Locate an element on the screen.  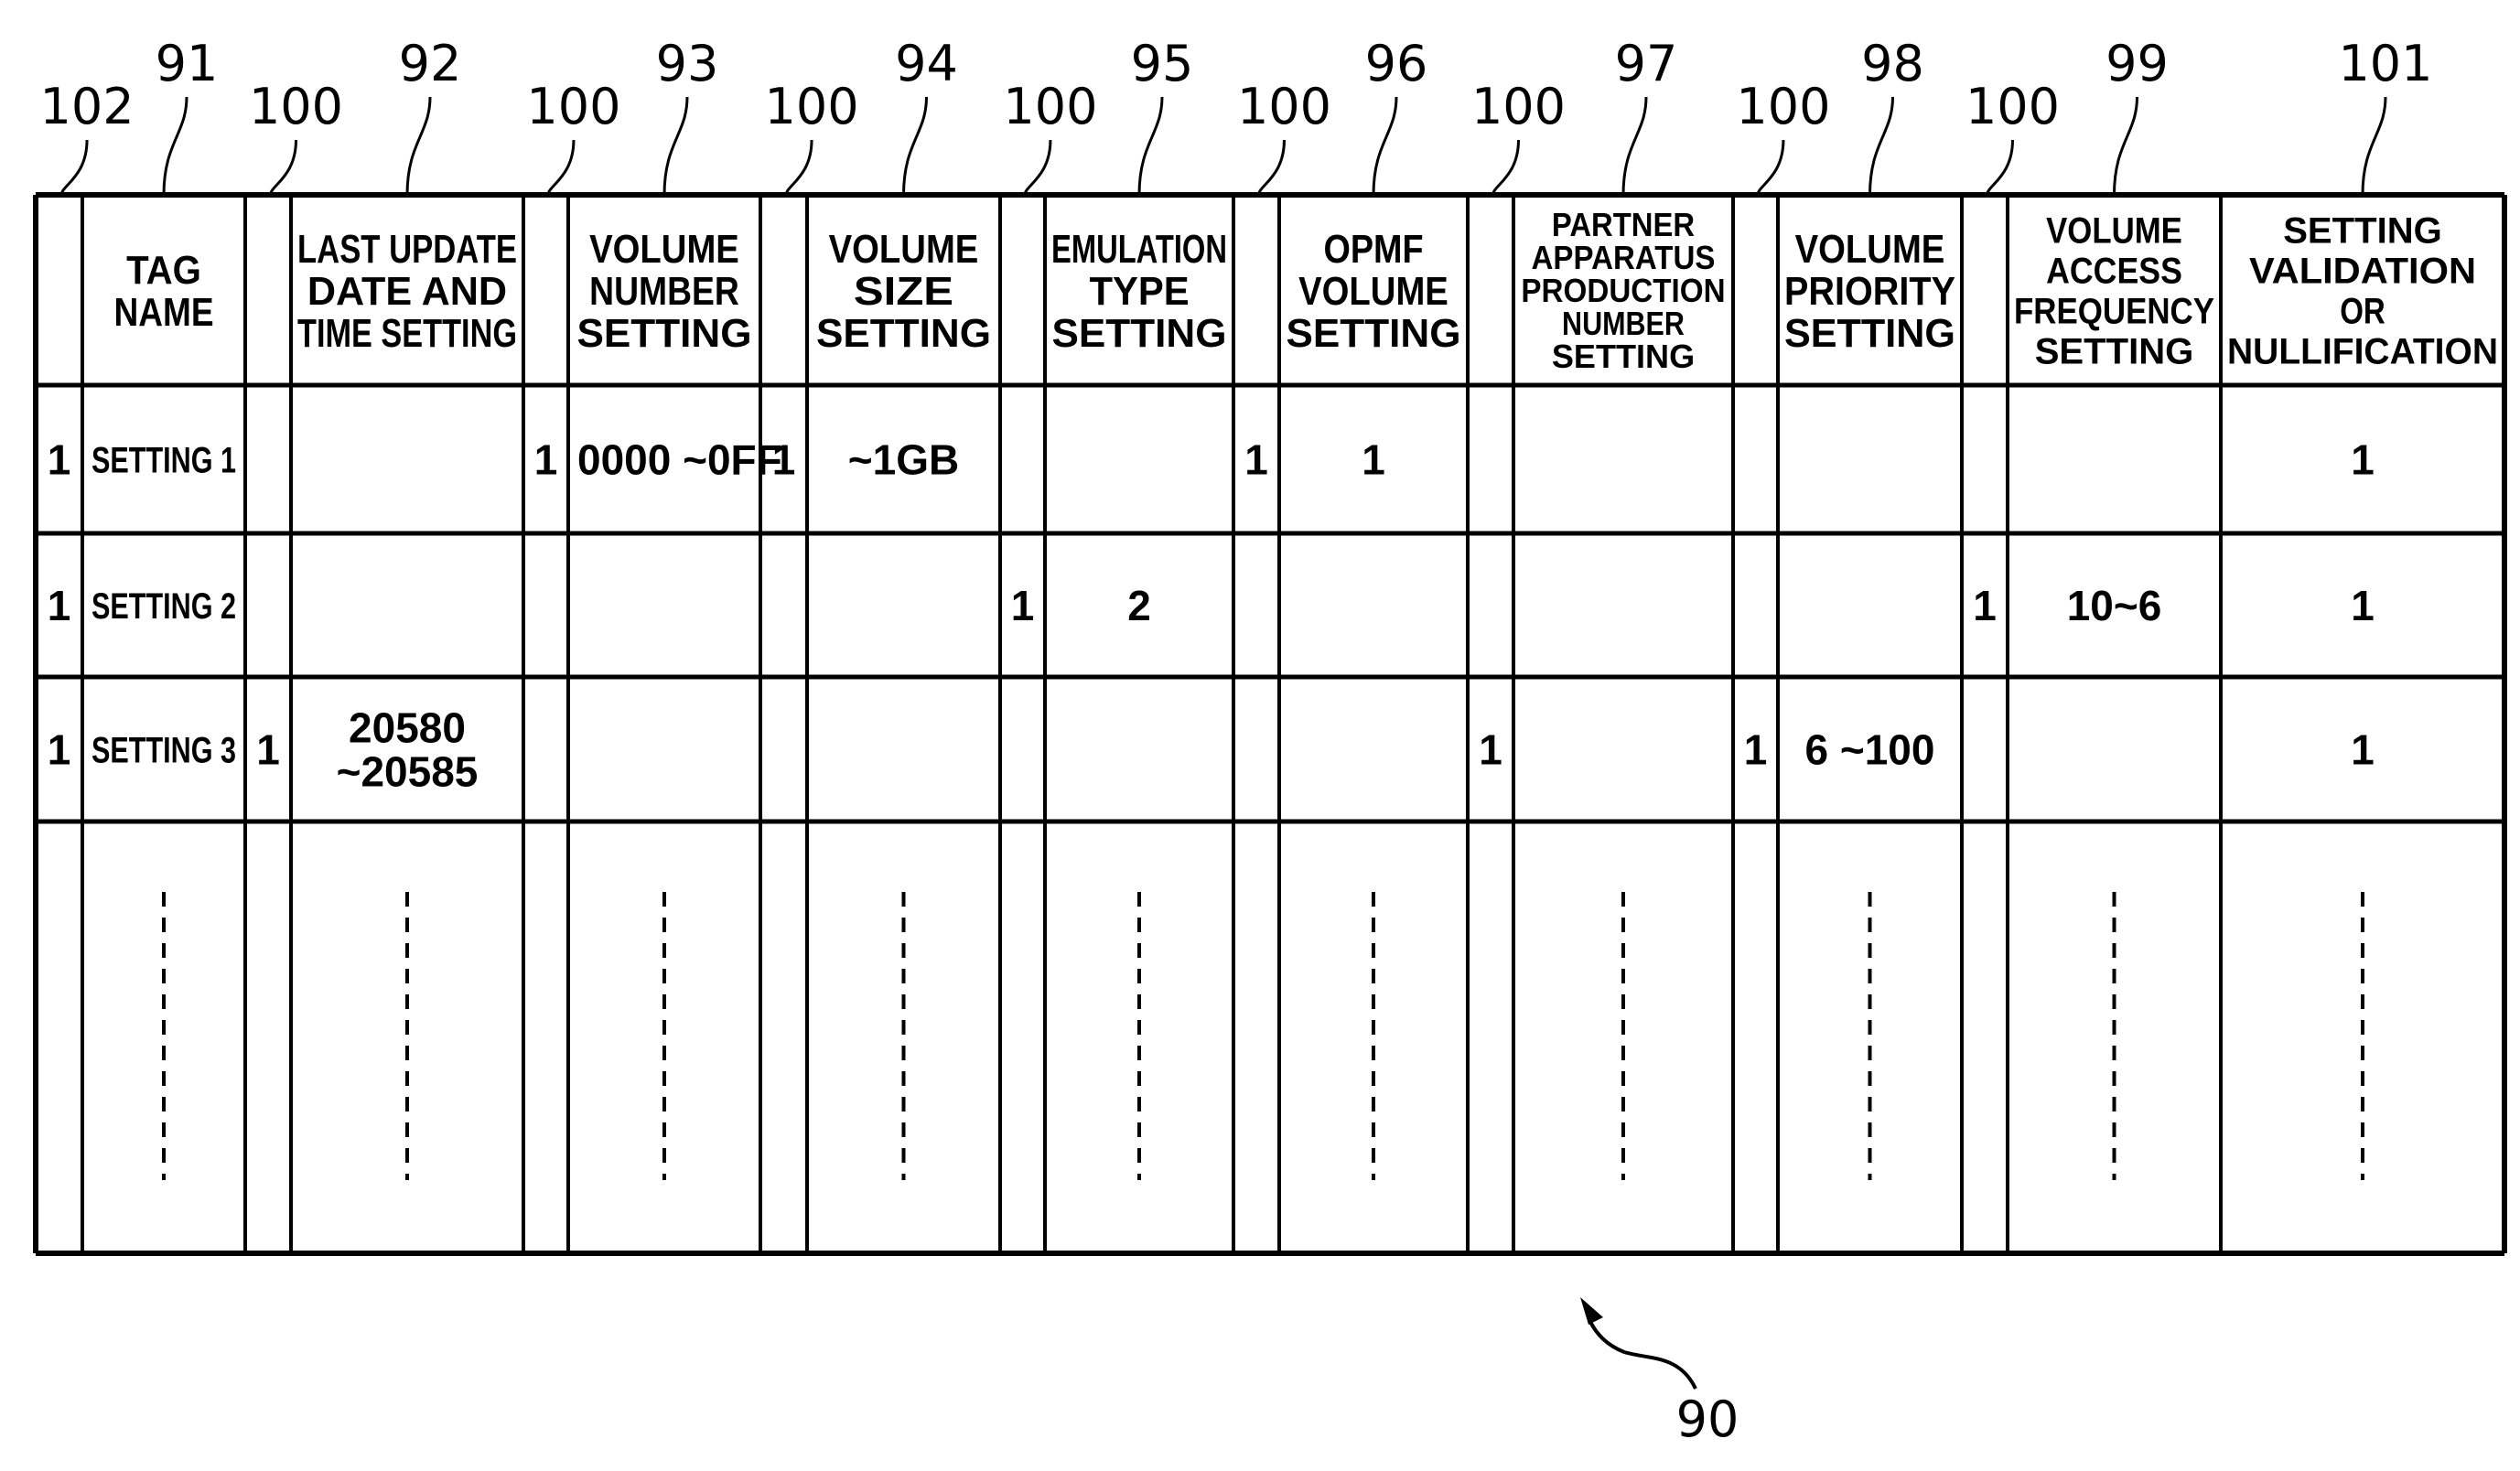
reference-numeral: 102 is located at coordinates (87, 107).